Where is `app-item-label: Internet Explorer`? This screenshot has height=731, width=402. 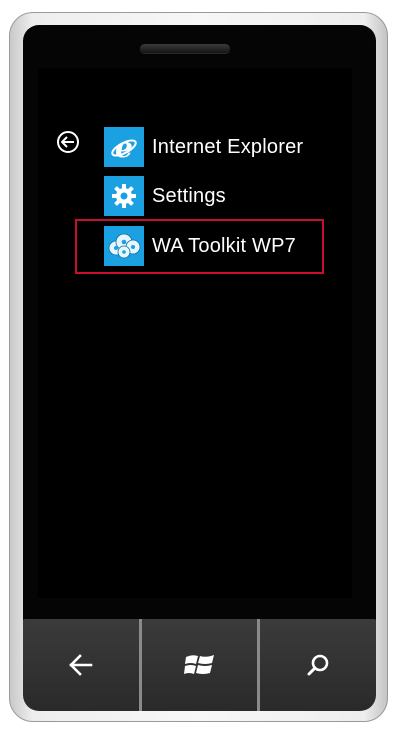
app-item-label: Internet Explorer is located at coordinates (228, 146).